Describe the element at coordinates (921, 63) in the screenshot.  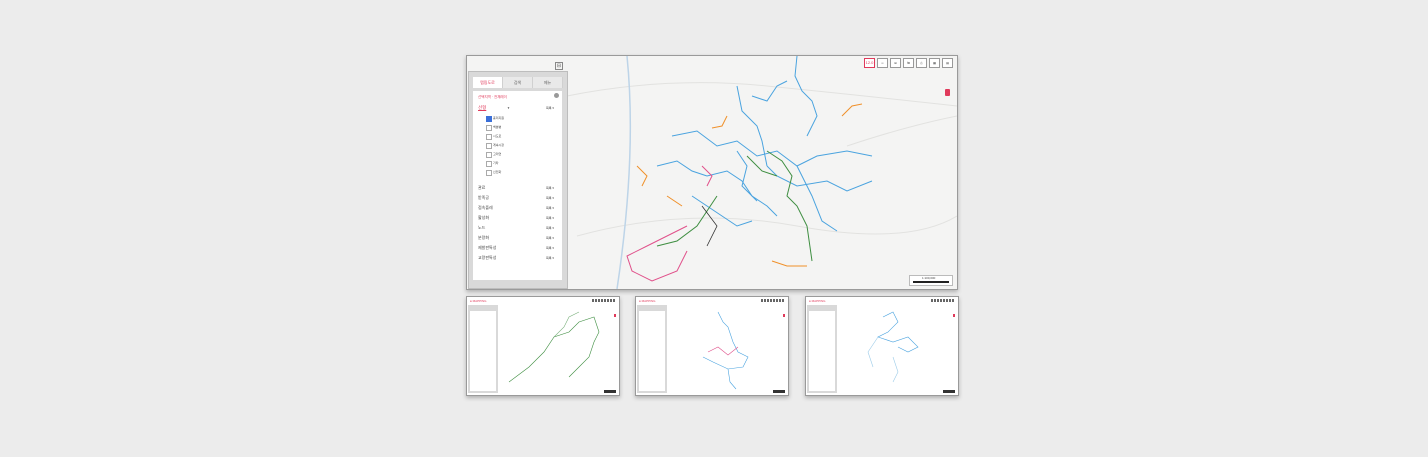
I see `print-icon: ⎙` at that location.